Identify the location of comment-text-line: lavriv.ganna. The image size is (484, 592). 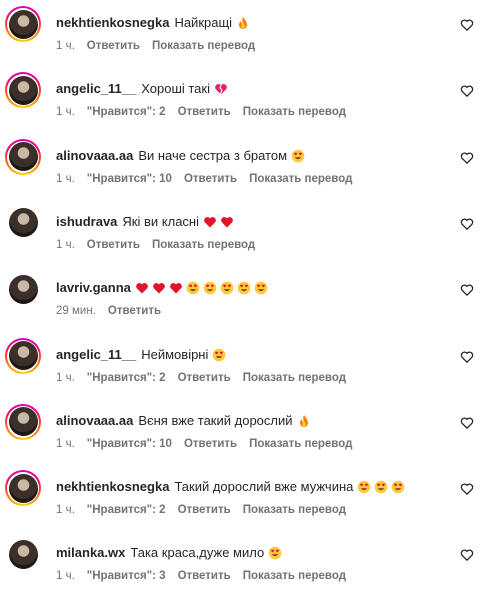
(162, 288).